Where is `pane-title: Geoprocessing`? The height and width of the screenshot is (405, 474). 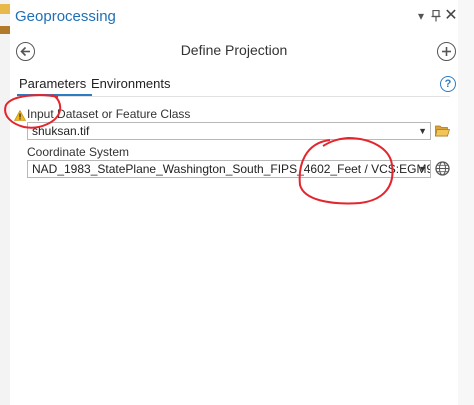 pane-title: Geoprocessing is located at coordinates (65, 16).